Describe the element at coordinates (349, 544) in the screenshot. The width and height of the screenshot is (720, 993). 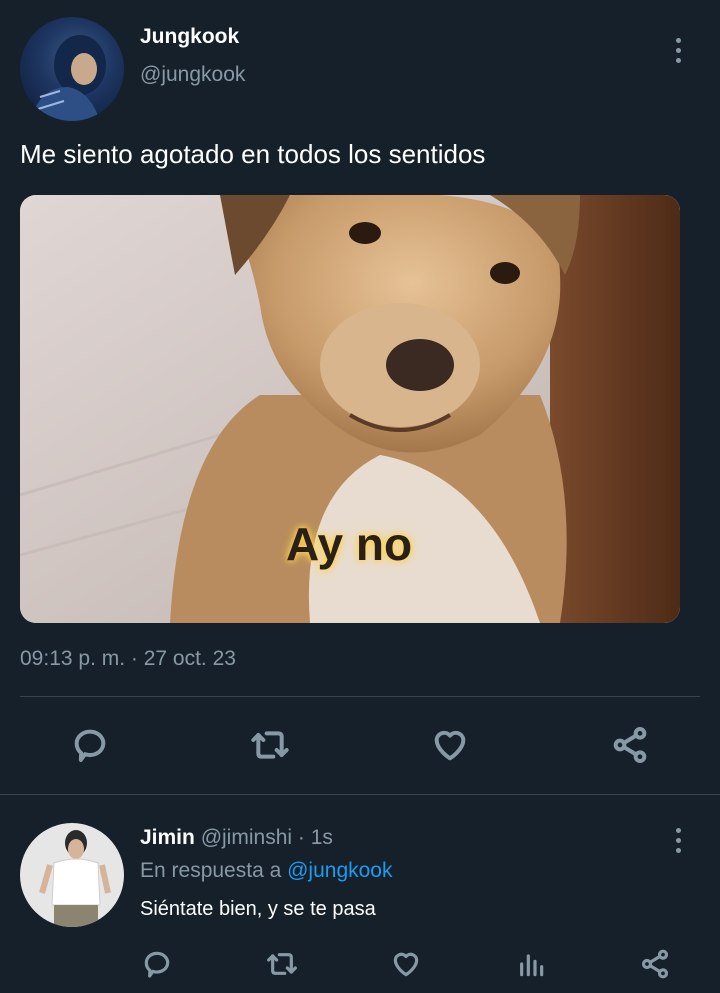
I see `image-caption: Ay no` at that location.